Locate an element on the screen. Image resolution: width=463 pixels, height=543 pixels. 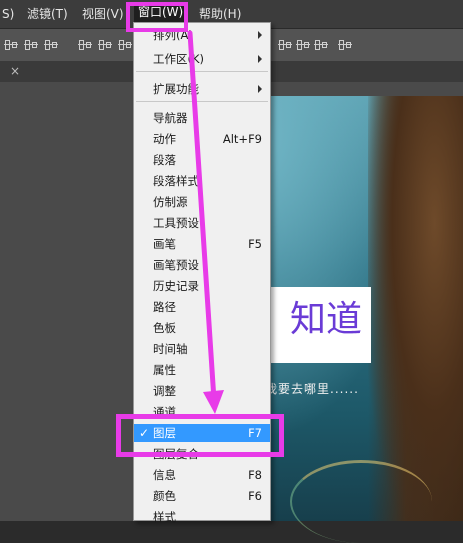
distribute-right-icon is located at coordinates (321, 45).